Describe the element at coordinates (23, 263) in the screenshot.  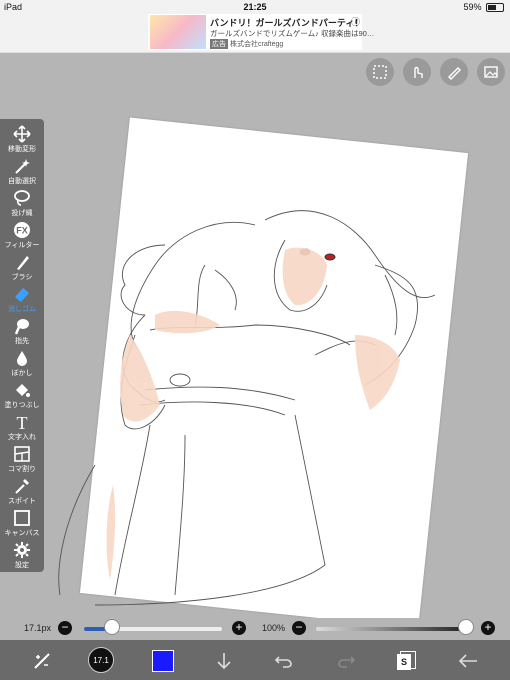
I see `brush-icon` at that location.